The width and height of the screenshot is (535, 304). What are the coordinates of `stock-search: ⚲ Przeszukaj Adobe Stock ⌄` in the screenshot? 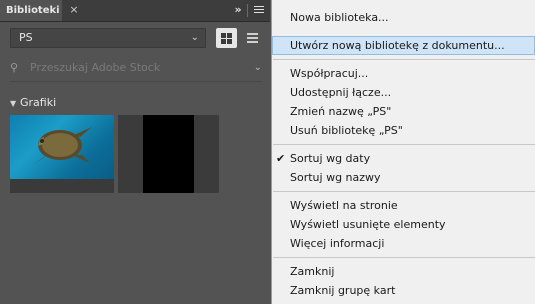 It's located at (136, 68).